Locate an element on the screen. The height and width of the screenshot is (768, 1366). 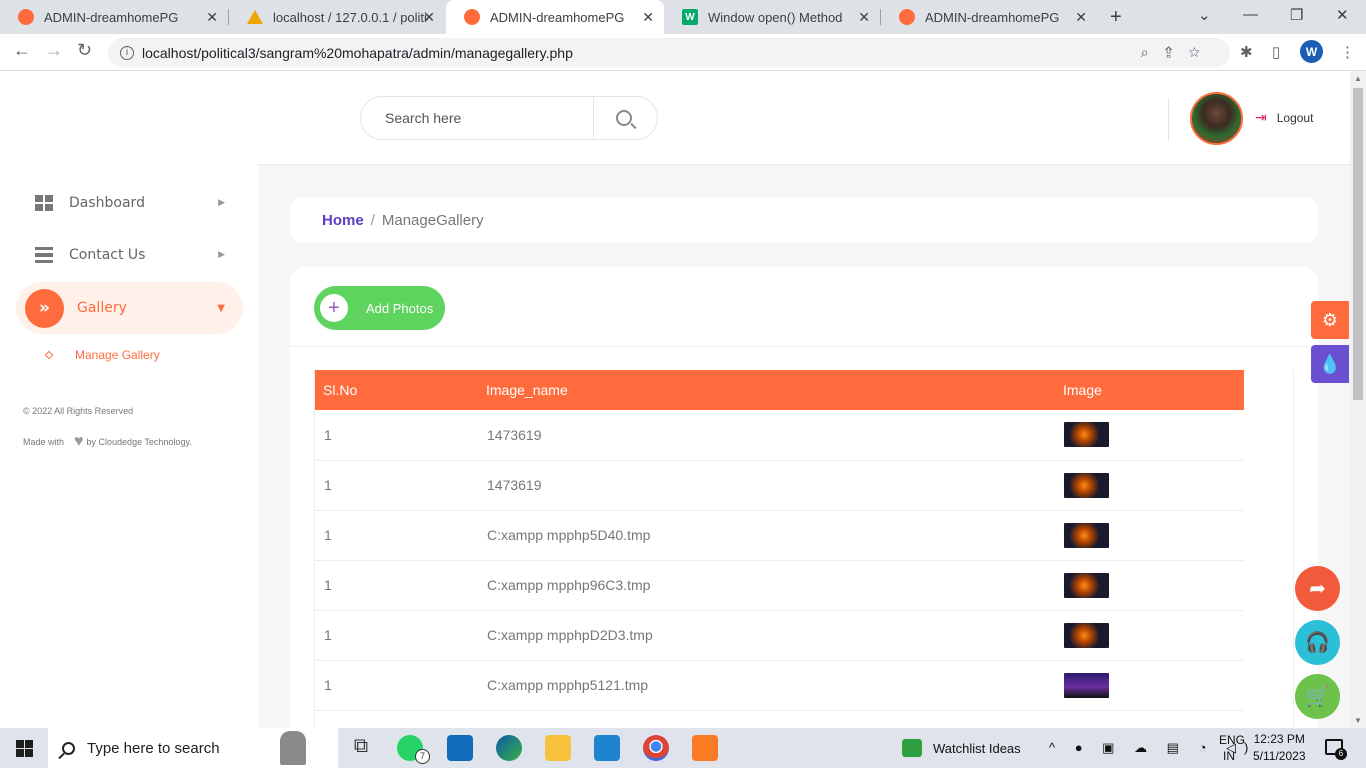
xampp-icon is located at coordinates (705, 748).